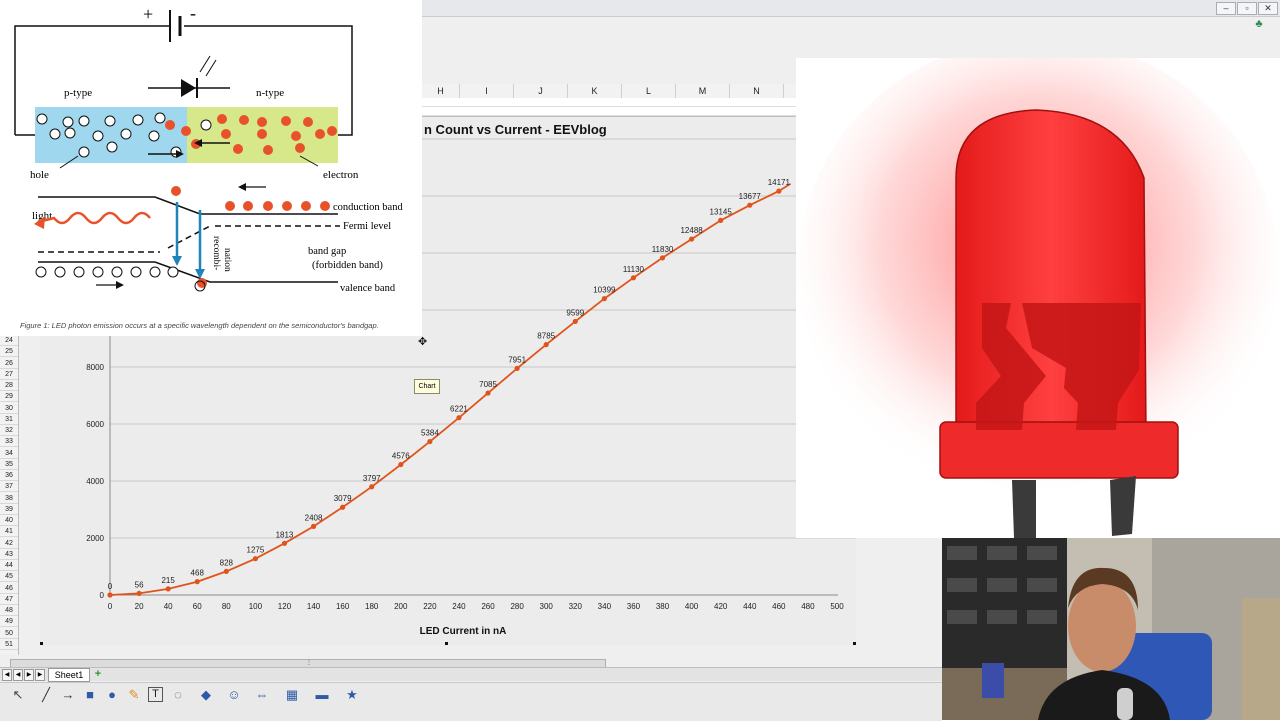  I want to click on freeform-icon: ✎, so click(134, 695).